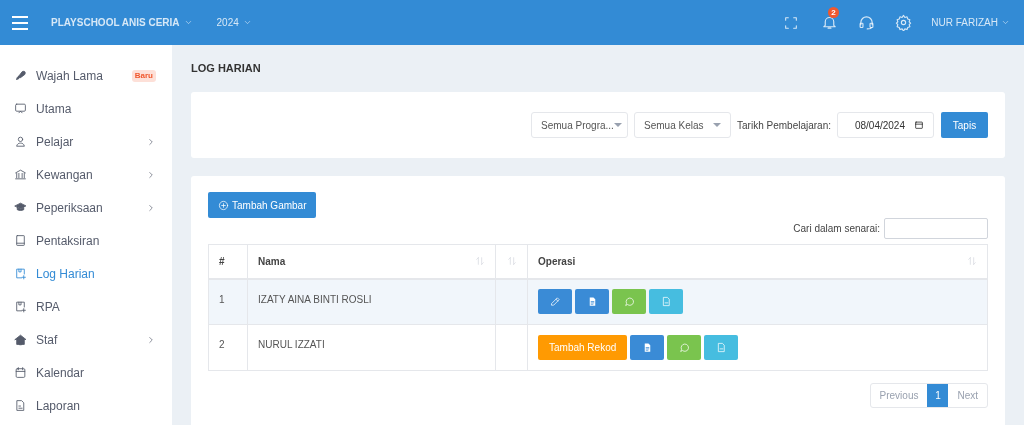 This screenshot has height=425, width=1024. Describe the element at coordinates (70, 76) in the screenshot. I see `sidebar-label: Wajah Lama` at that location.